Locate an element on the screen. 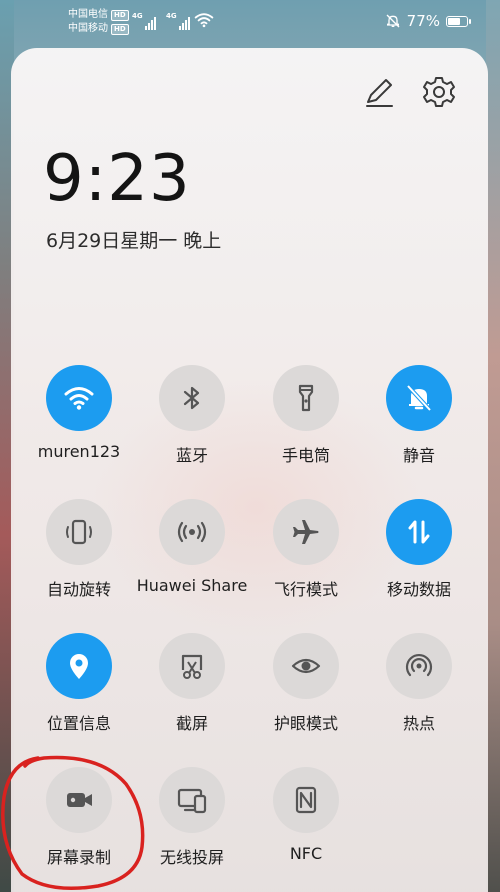 The height and width of the screenshot is (892, 500). flashlight-icon is located at coordinates (306, 398).